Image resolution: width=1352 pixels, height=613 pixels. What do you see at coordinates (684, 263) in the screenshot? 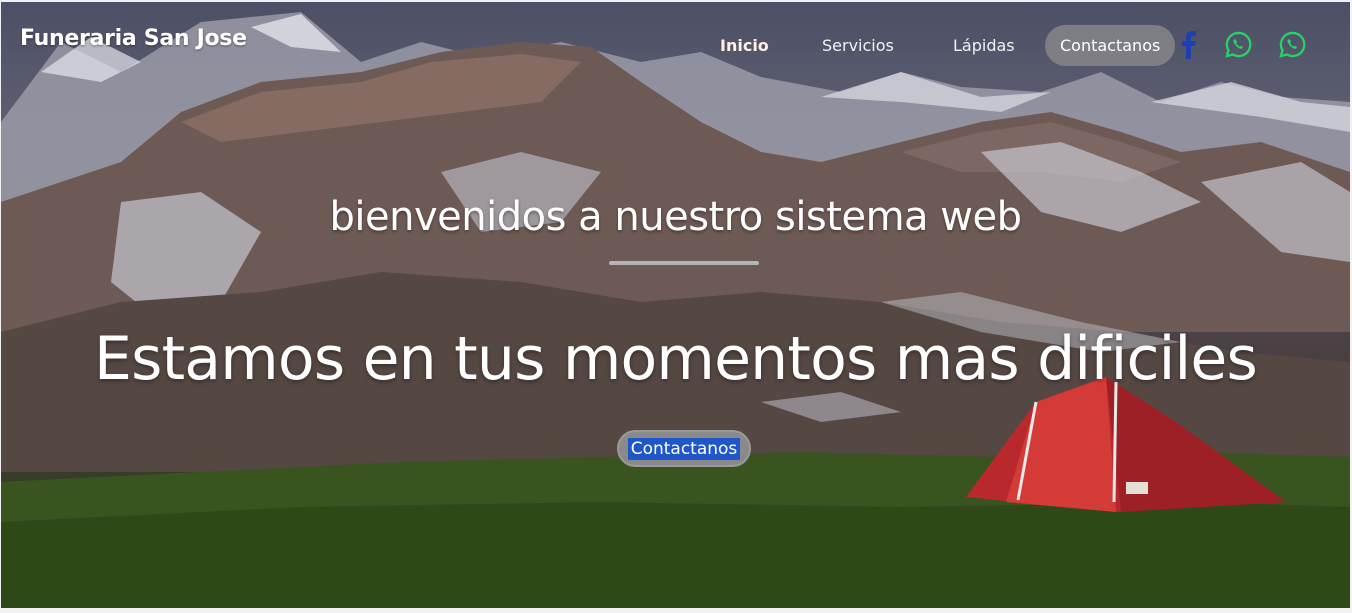
I see `hero-divider` at bounding box center [684, 263].